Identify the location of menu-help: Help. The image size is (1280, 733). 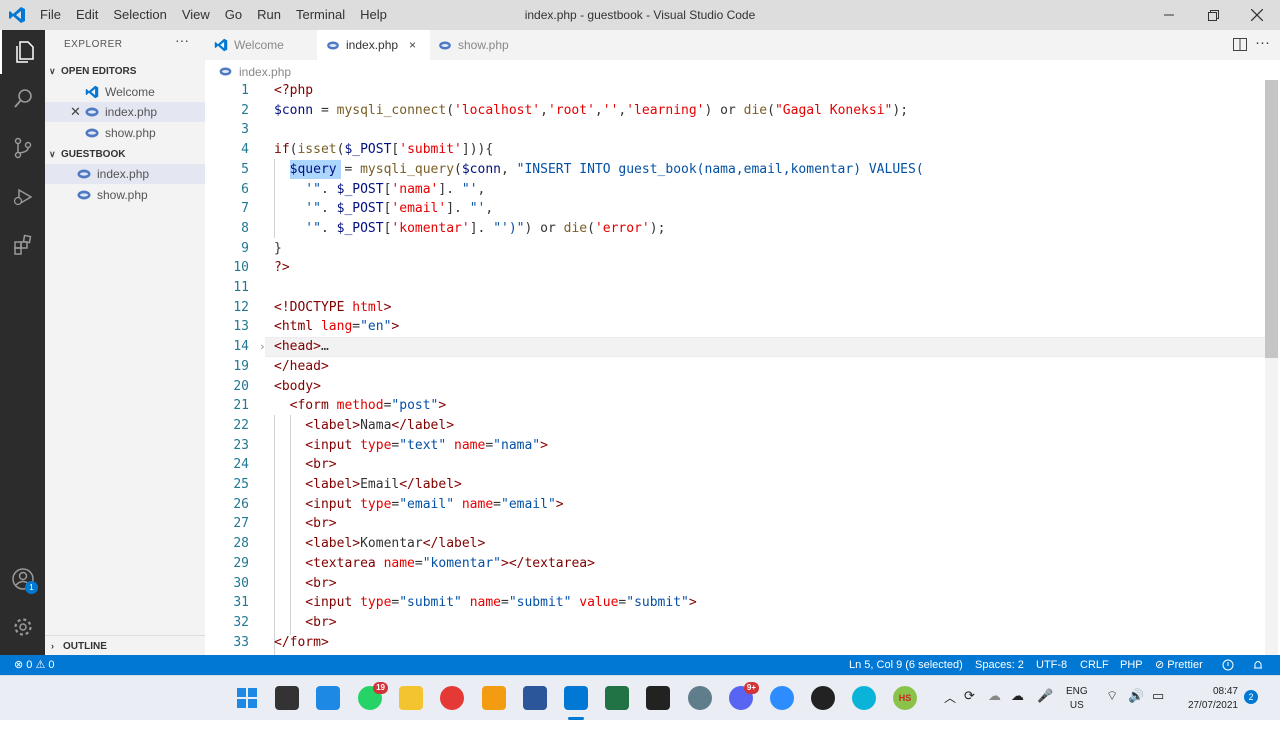
(373, 15).